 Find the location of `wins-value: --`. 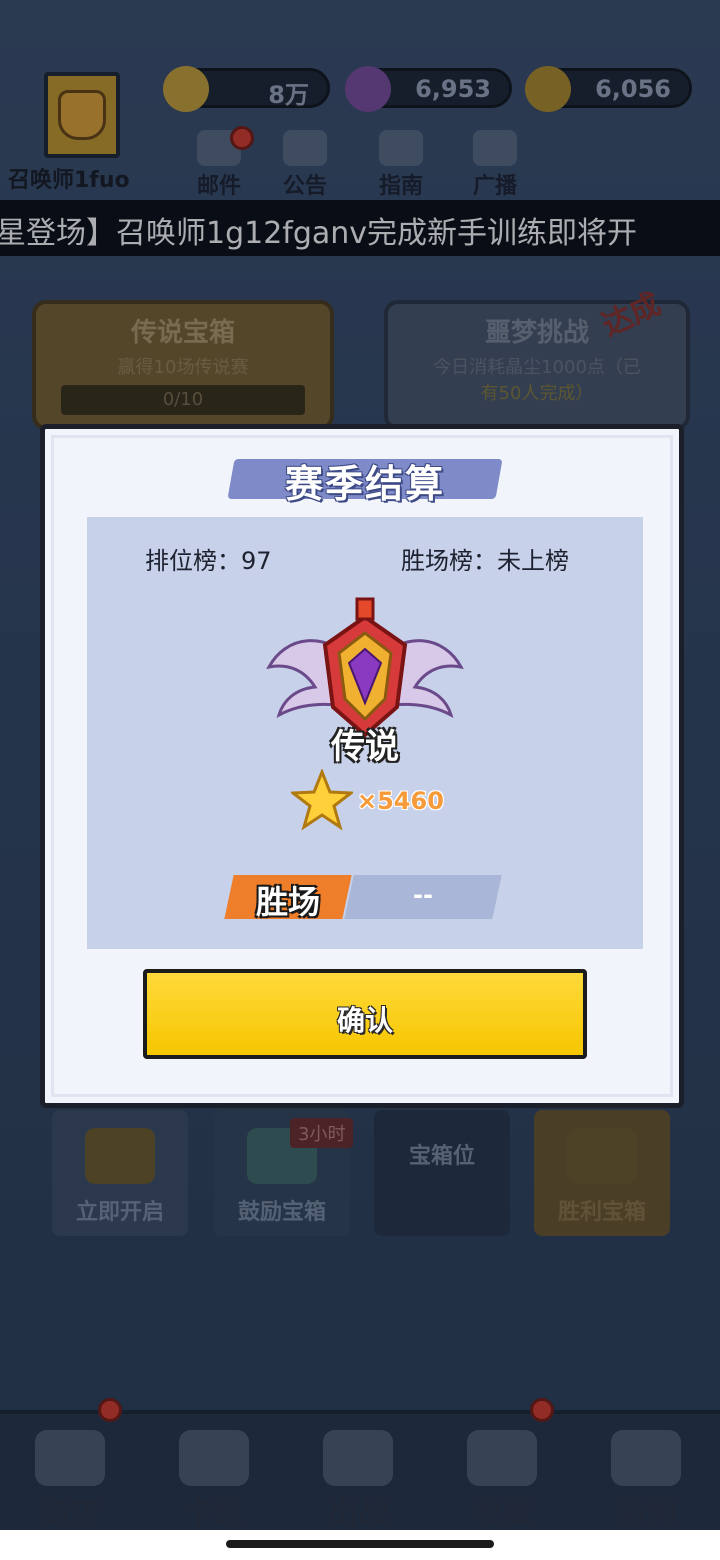

wins-value: -- is located at coordinates (423, 895).